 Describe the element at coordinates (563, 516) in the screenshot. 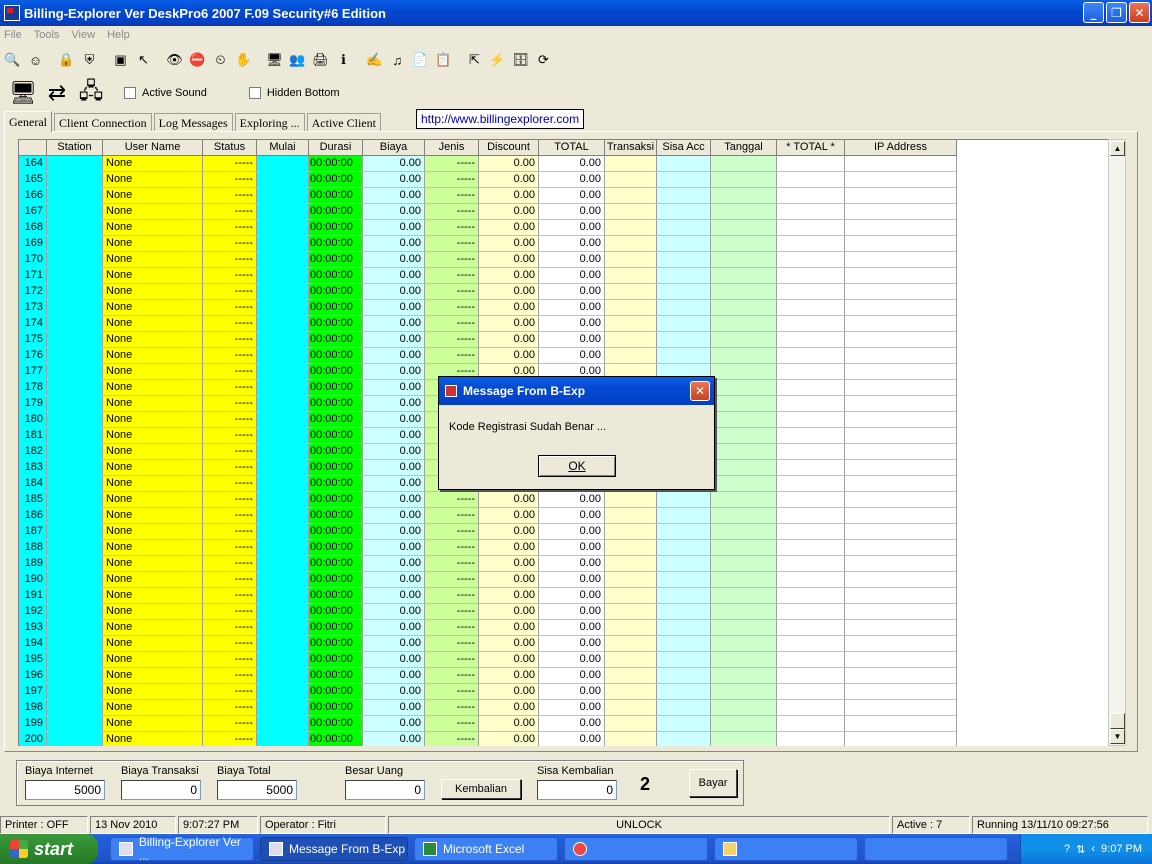

I see `table-row: 186 None ----- 00:00:00 0.00 ----- 0.00 0.00` at that location.